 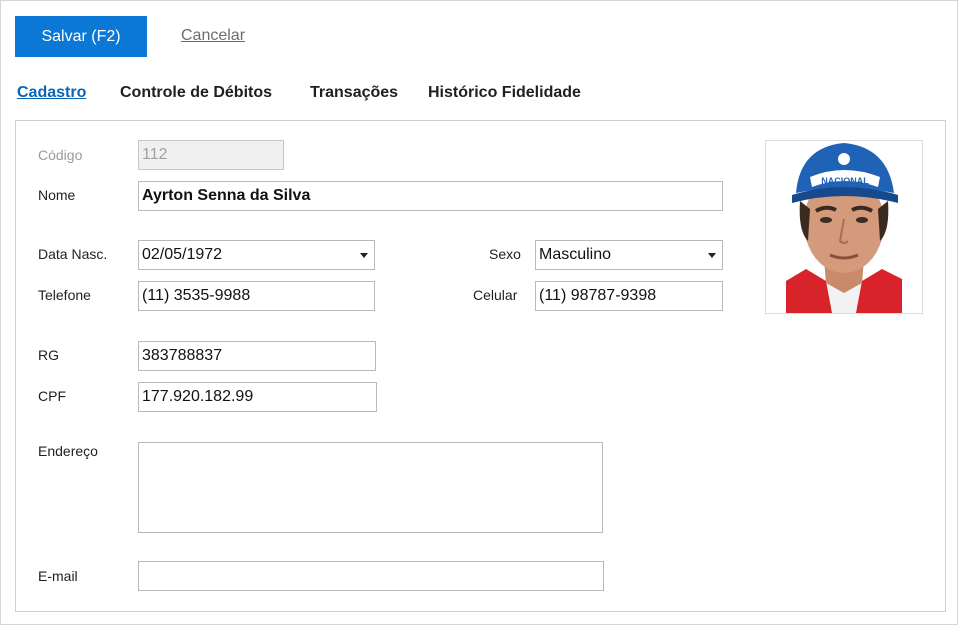 I want to click on endereco-textarea, so click(x=370, y=487).